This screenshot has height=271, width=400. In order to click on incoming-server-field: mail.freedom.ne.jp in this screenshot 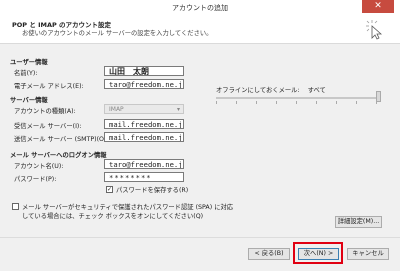, I will do `click(144, 124)`.